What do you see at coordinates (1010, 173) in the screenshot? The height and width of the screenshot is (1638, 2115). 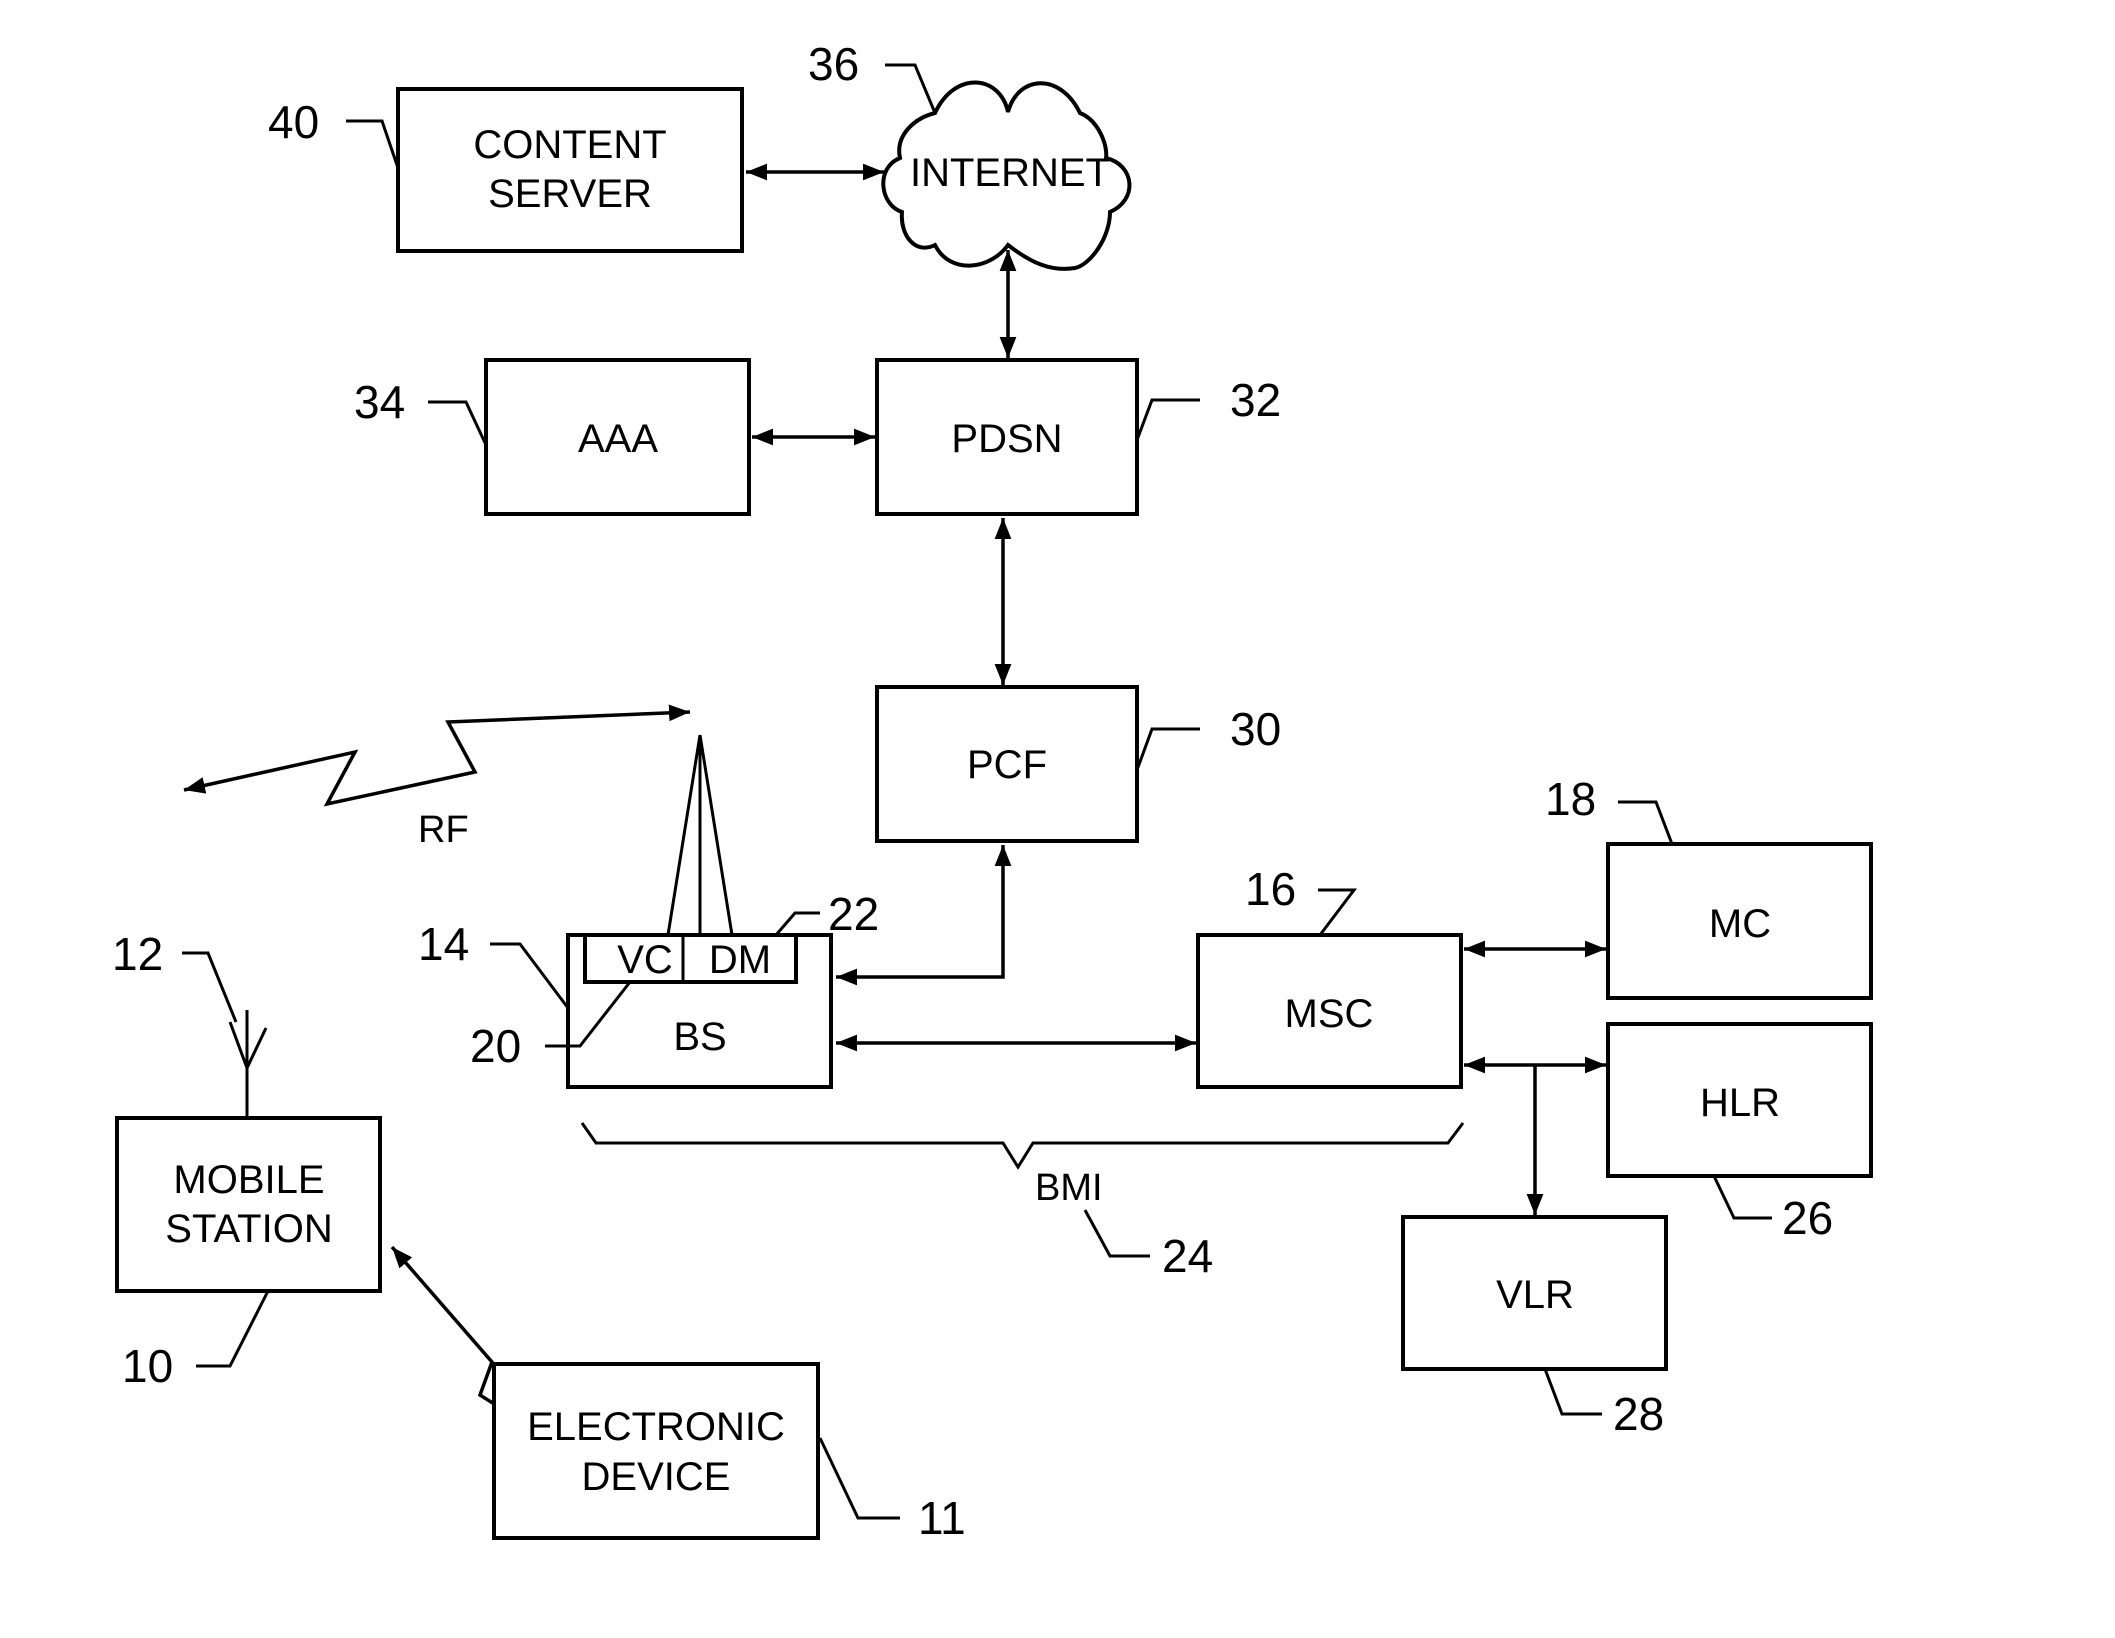 I see `internet-label: INTERNET` at bounding box center [1010, 173].